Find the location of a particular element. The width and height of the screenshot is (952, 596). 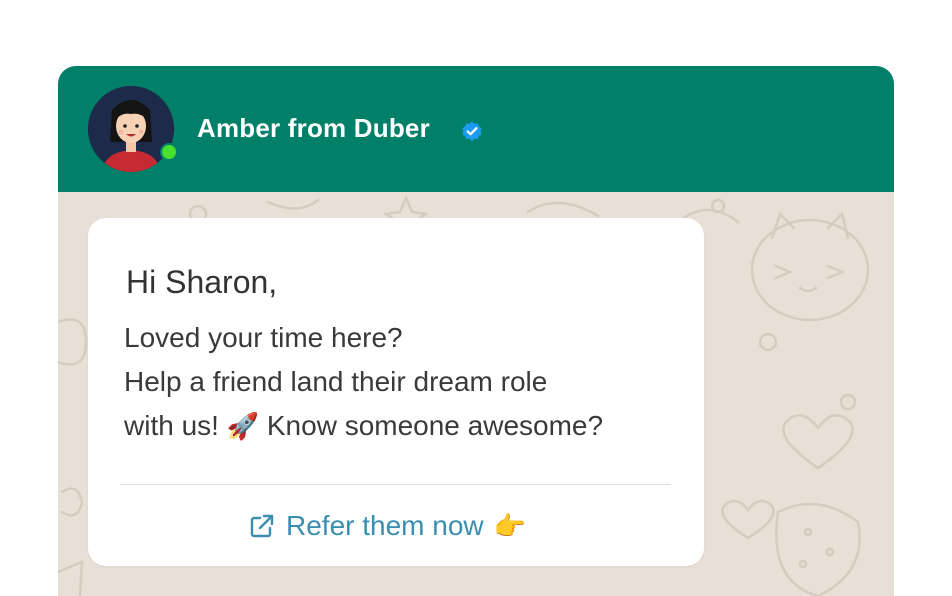

message-line-3-text: with us! is located at coordinates (171, 425).